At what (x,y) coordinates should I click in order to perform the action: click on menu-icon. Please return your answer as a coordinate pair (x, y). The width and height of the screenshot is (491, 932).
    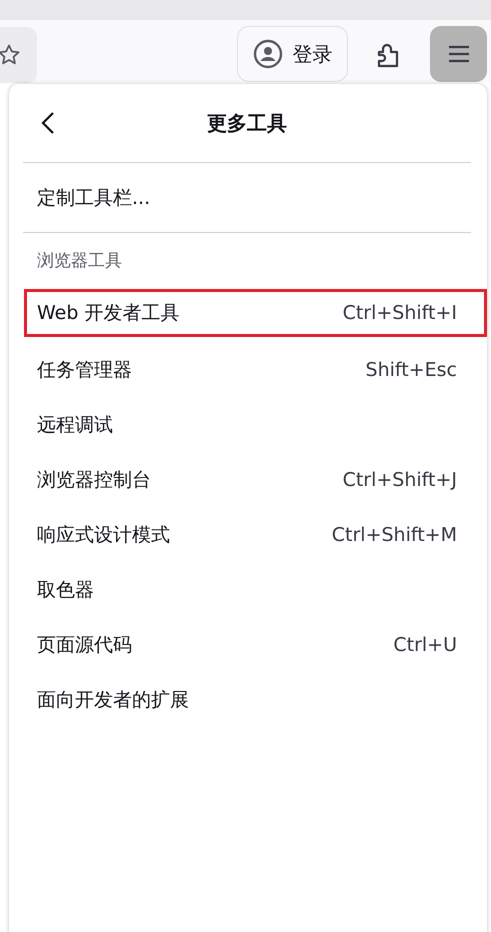
    Looking at the image, I should click on (459, 54).